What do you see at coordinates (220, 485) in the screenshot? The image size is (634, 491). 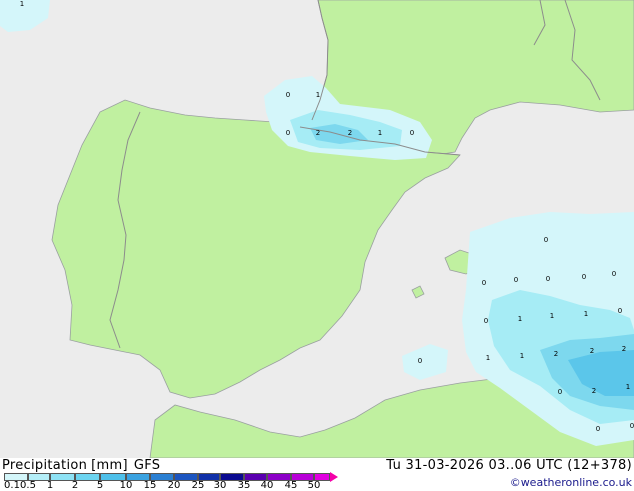 I see `scale-tick-label: 30` at bounding box center [220, 485].